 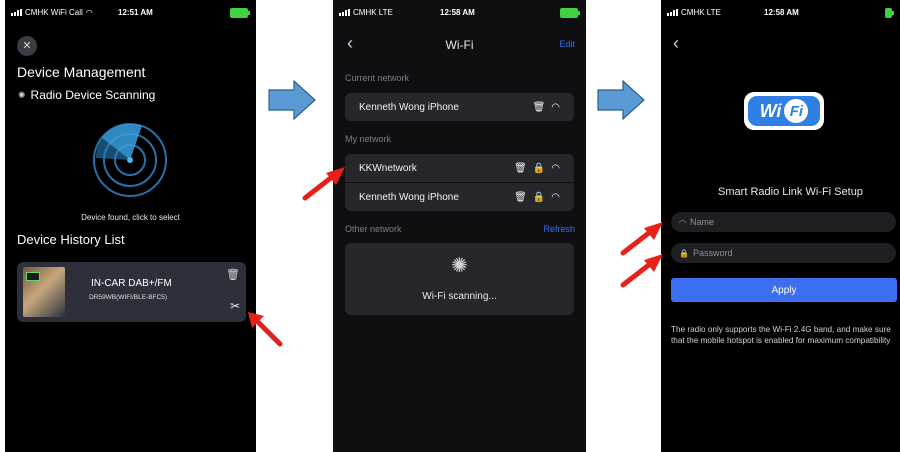 What do you see at coordinates (22, 94) in the screenshot?
I see `spinner-icon: ✺` at bounding box center [22, 94].